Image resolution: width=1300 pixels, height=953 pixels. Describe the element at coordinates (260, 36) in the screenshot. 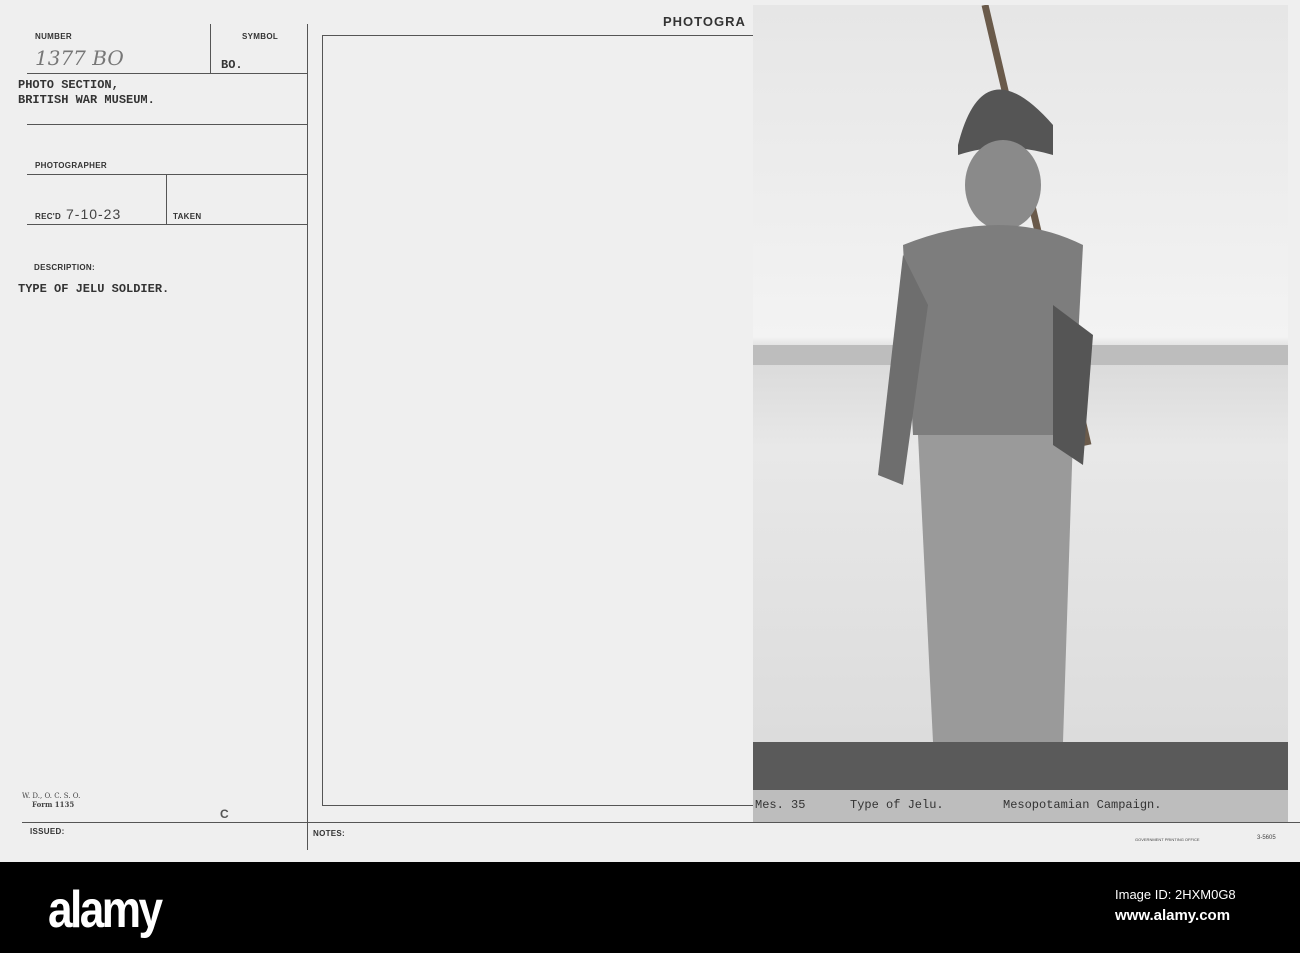

I see `symbol-label: SYMBOL` at that location.